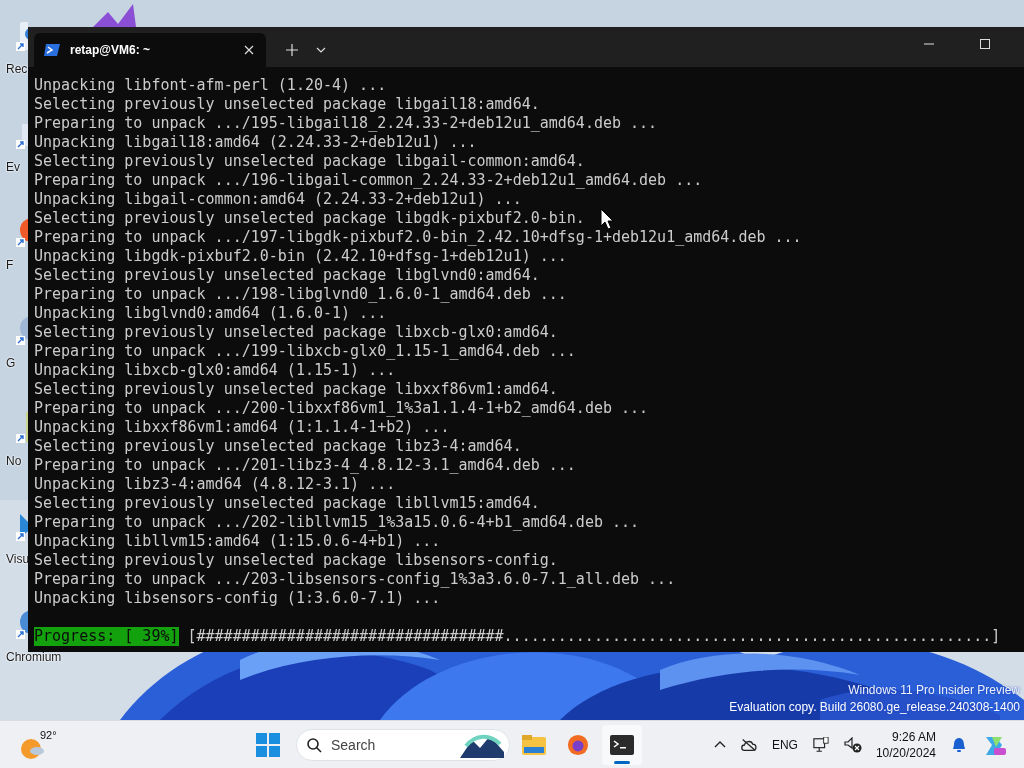  What do you see at coordinates (296, 389) in the screenshot?
I see `terminal-line: Selecting previously unselected package libxxf86vm1:amd64.` at bounding box center [296, 389].